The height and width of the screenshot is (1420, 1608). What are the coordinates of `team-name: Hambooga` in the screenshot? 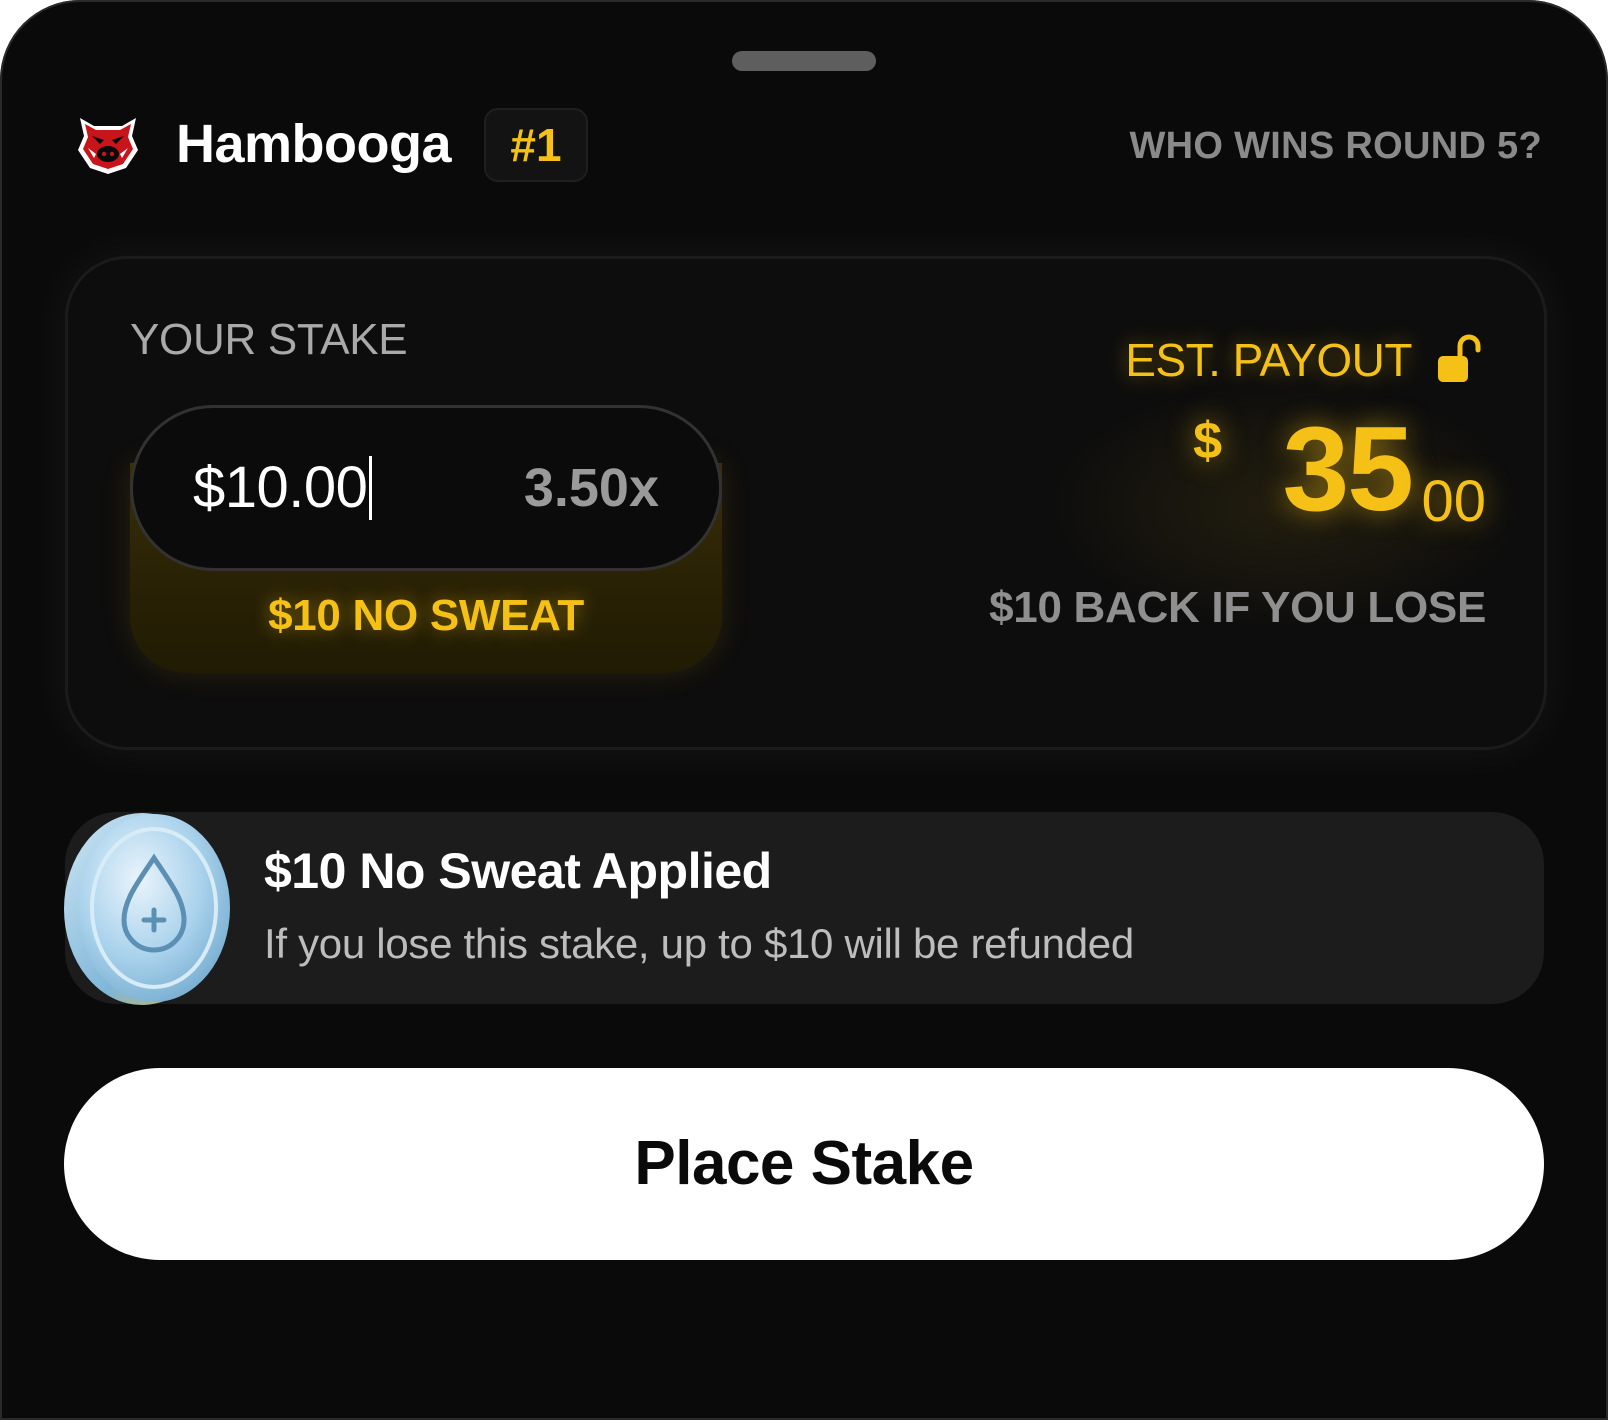 It's located at (314, 144).